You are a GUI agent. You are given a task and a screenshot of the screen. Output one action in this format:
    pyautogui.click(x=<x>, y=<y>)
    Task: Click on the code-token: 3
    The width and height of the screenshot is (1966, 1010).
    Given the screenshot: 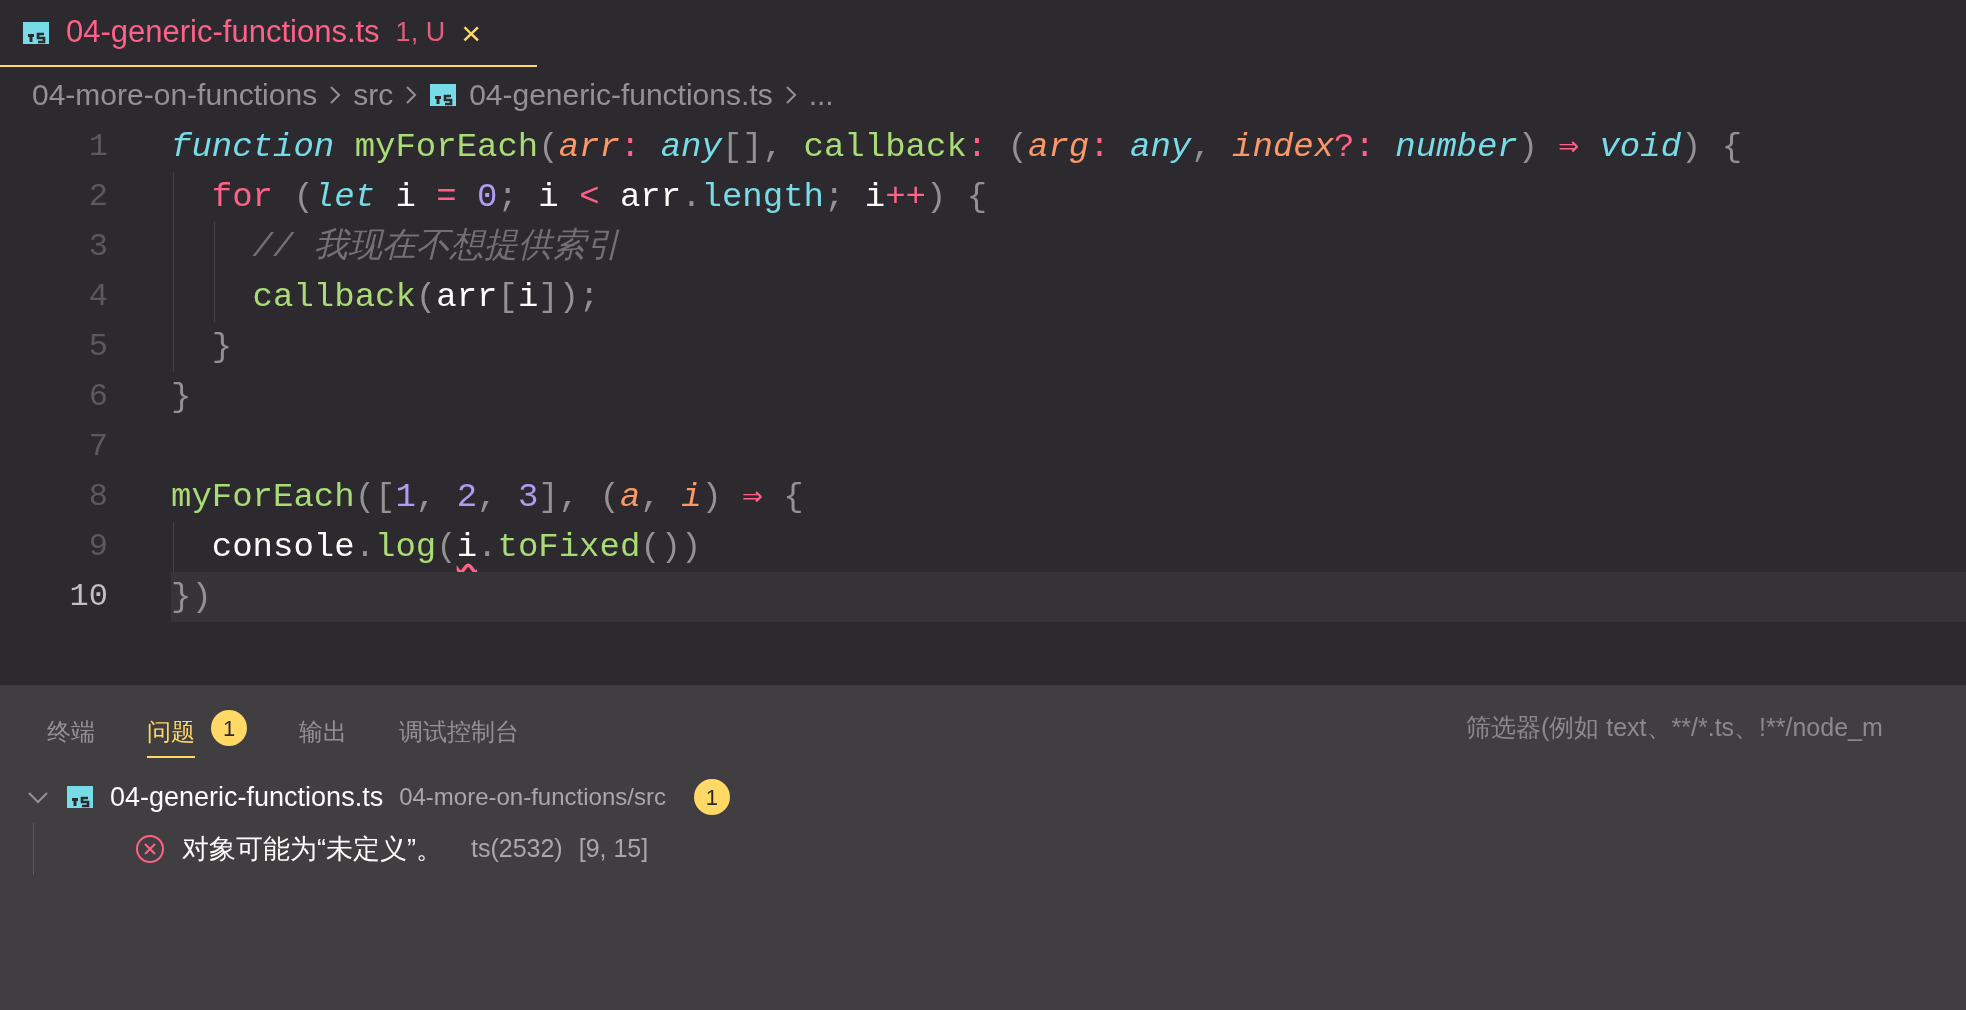 What is the action you would take?
    pyautogui.click(x=528, y=497)
    